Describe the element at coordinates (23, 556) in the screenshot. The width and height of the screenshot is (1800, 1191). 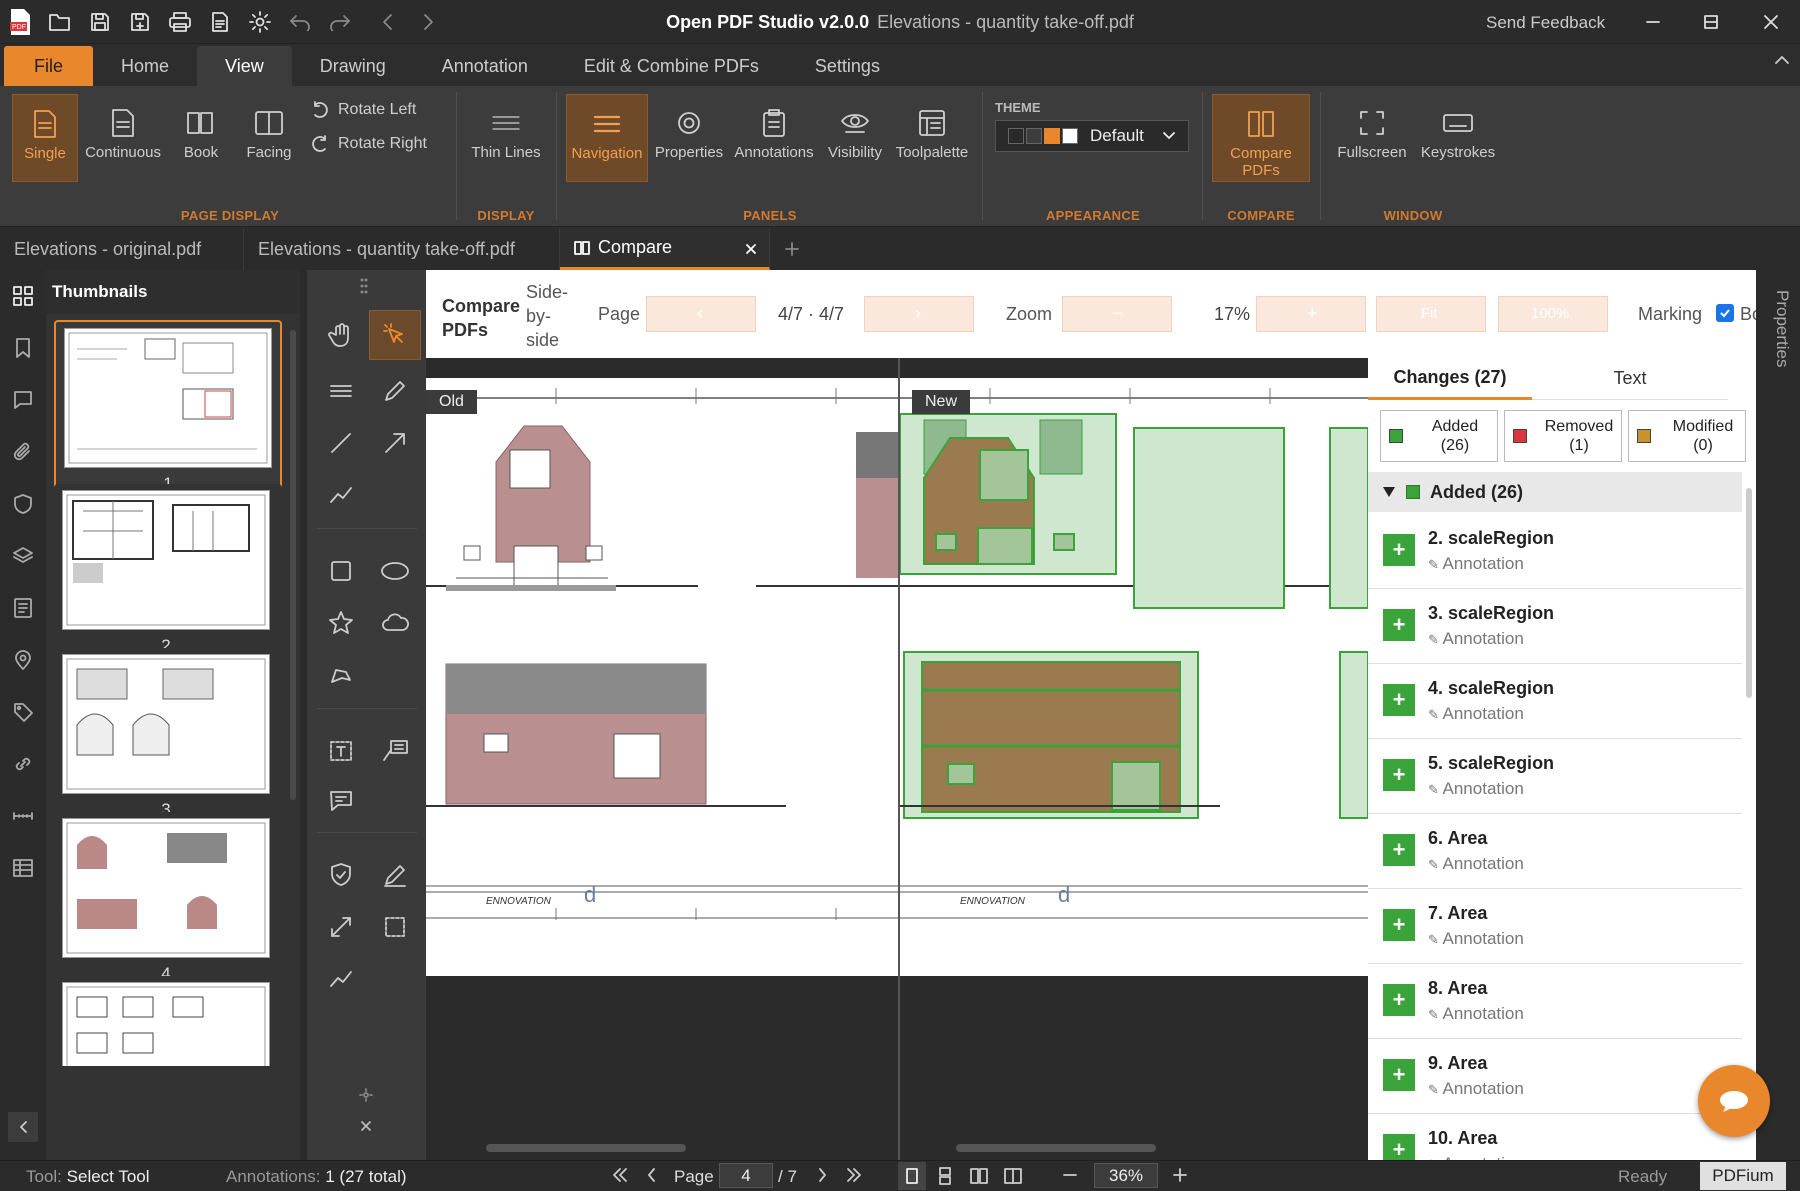
I see `layers-icon` at that location.